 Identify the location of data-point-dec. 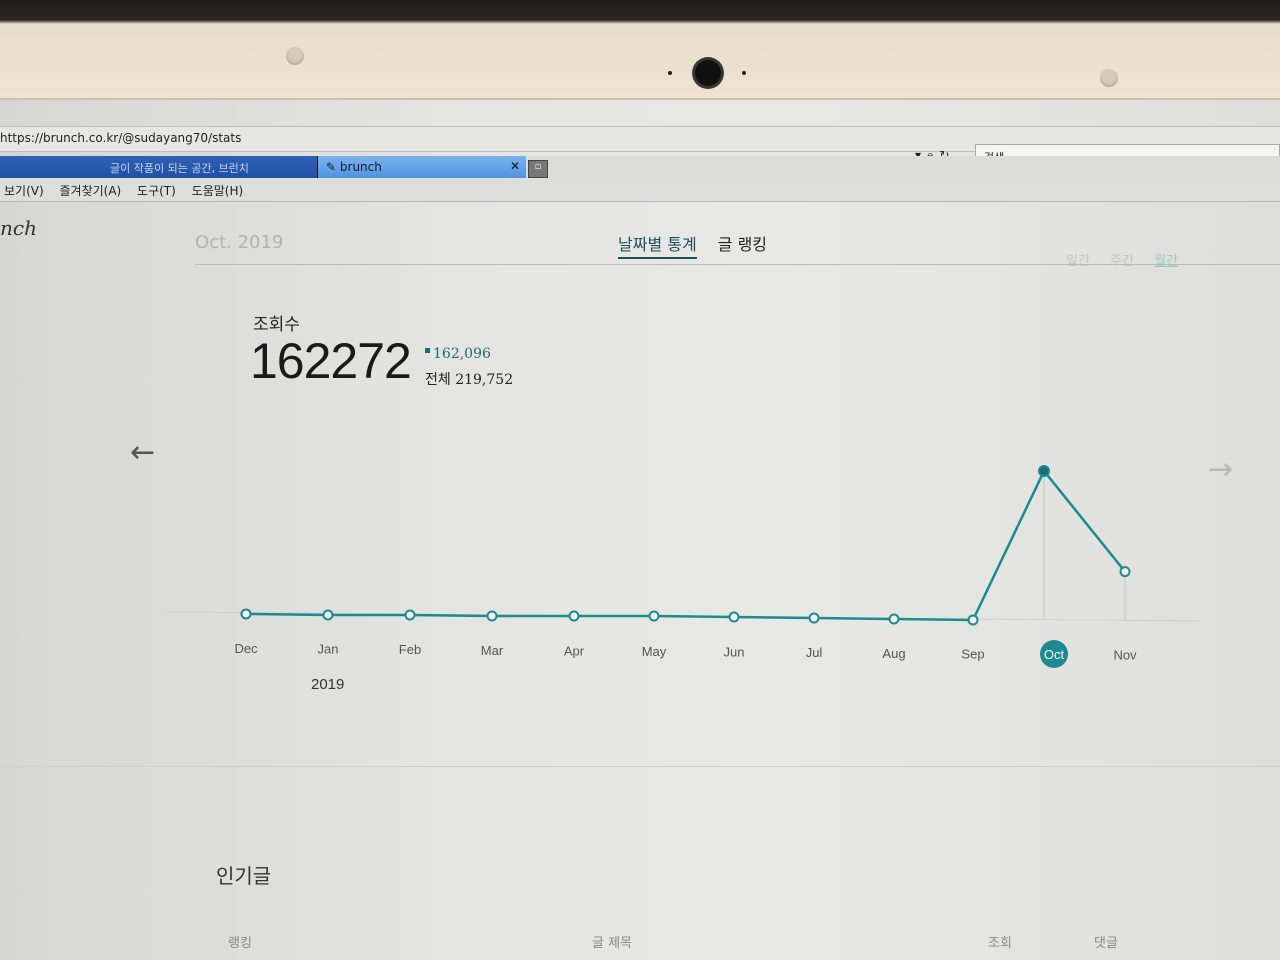
(246, 614).